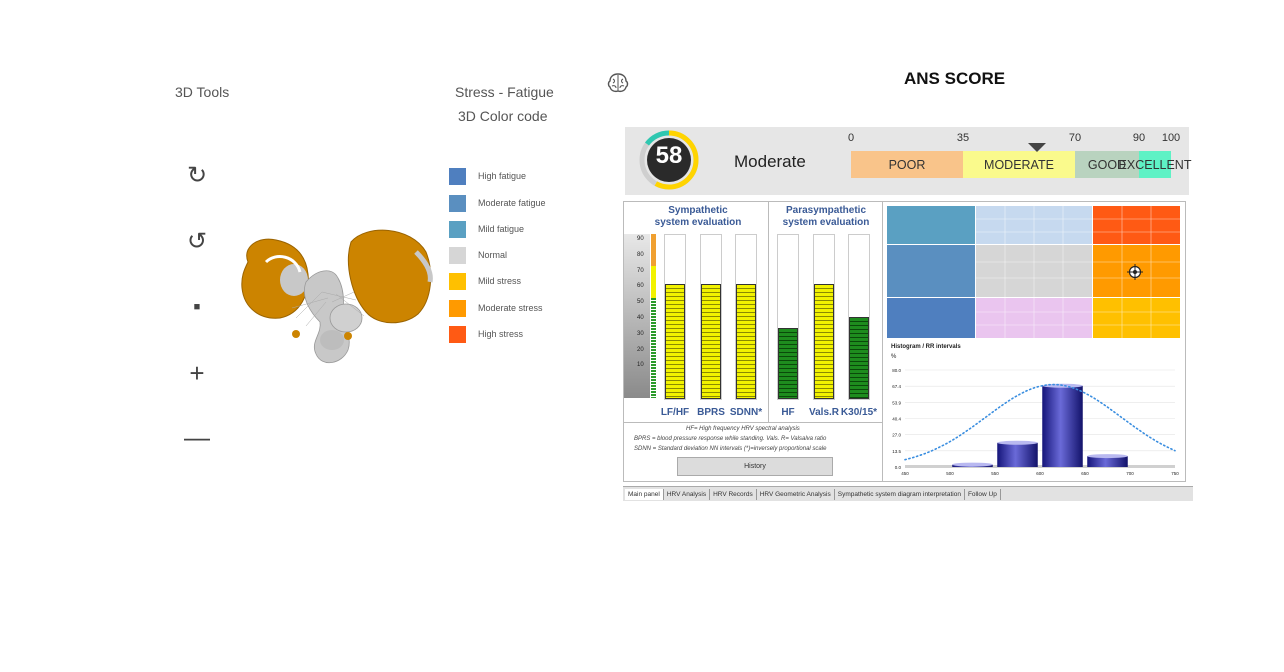 Image resolution: width=1284 pixels, height=672 pixels. What do you see at coordinates (640, 254) in the screenshot?
I see `axis-tick-label: 80` at bounding box center [640, 254].